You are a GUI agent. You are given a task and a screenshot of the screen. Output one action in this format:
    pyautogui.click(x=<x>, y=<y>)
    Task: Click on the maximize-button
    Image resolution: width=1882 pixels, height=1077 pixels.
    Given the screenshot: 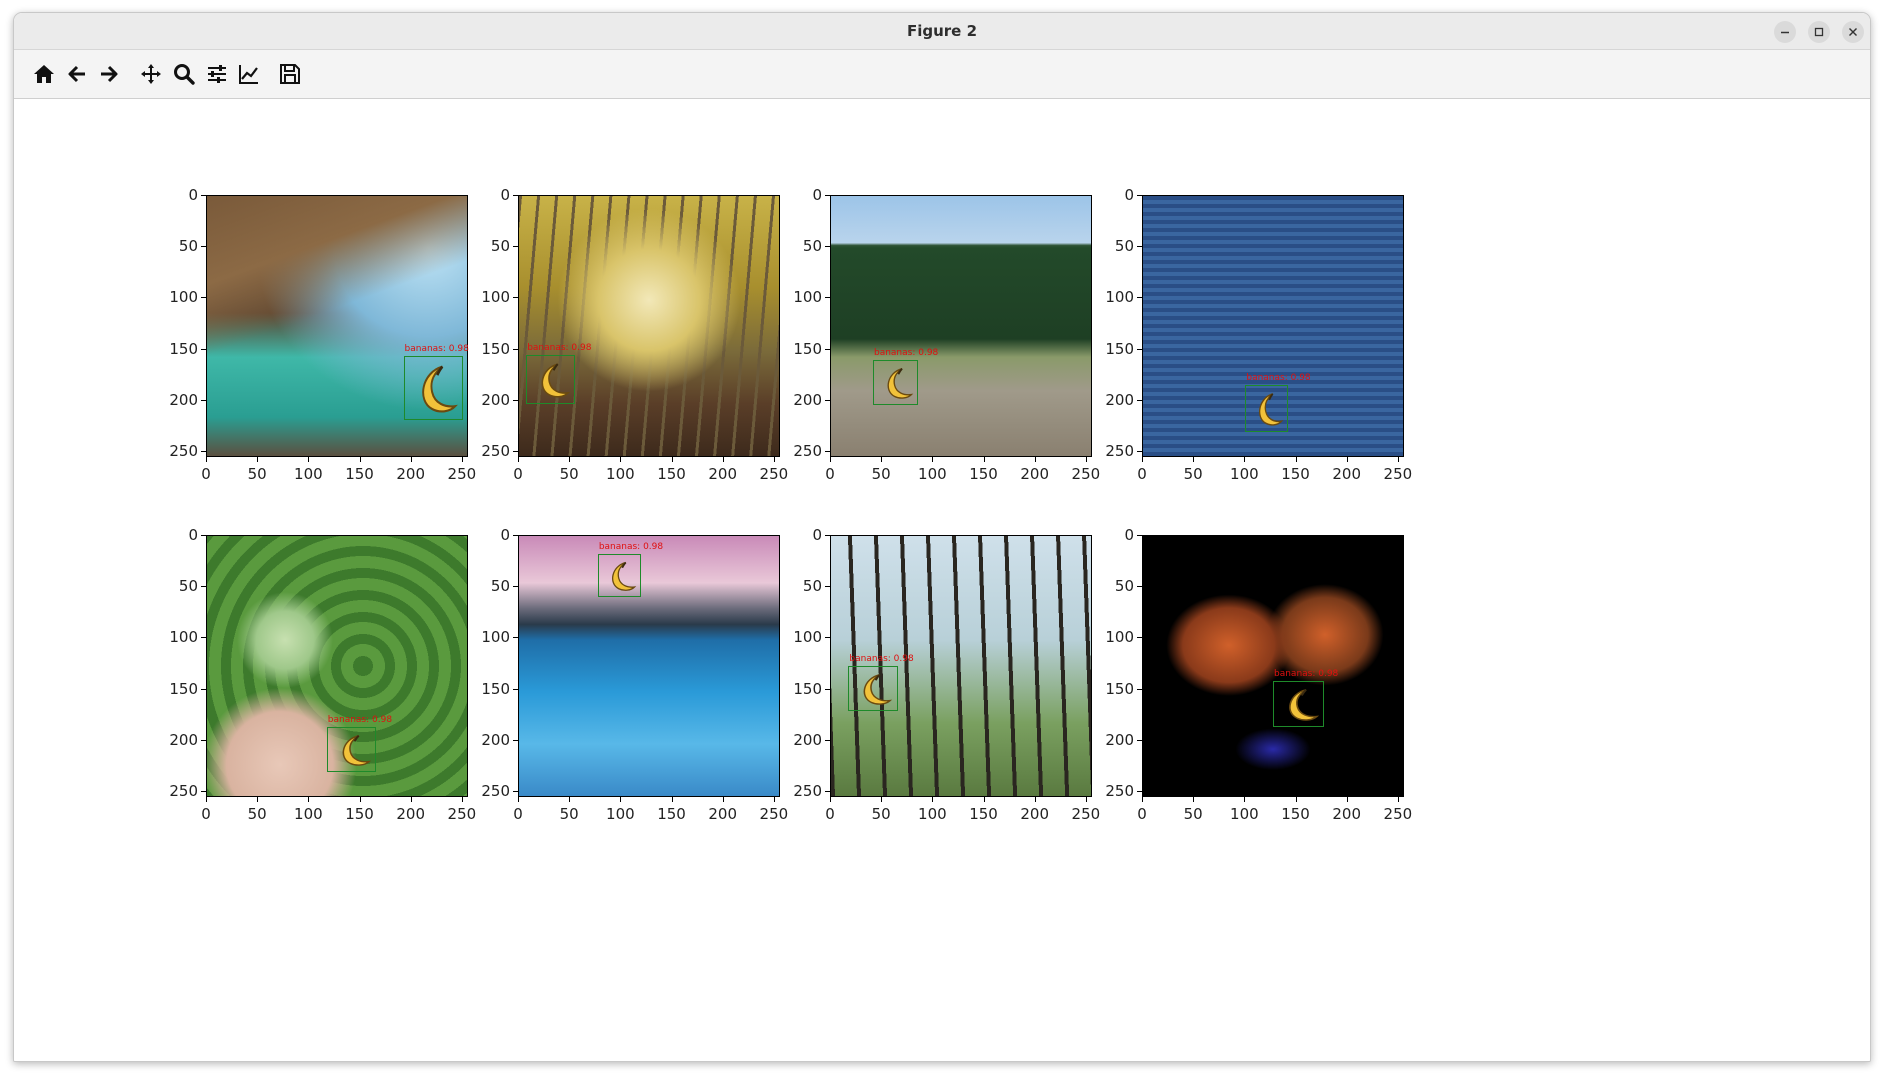 What is the action you would take?
    pyautogui.click(x=1819, y=32)
    